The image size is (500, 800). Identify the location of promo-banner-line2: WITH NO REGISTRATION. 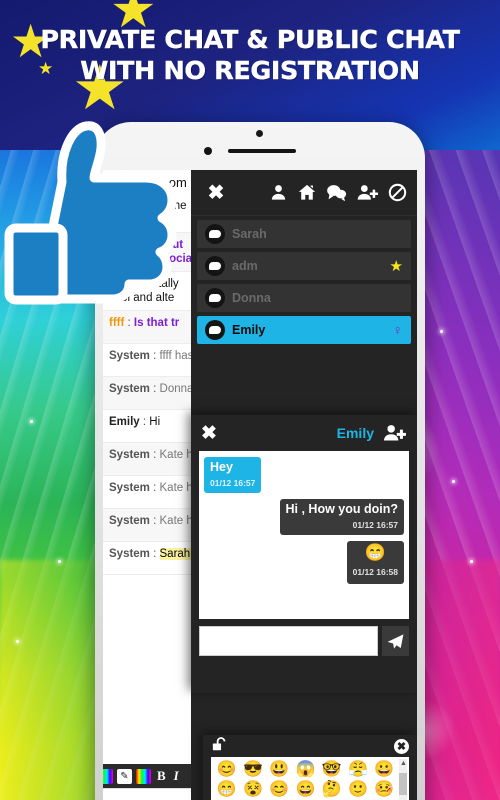
(250, 70).